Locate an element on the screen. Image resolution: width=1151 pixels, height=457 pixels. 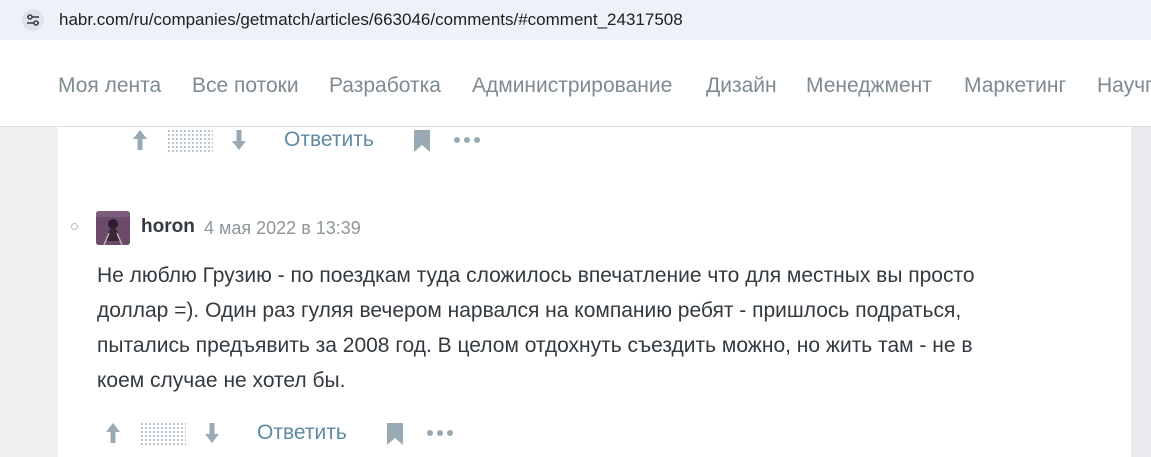
comment-timestamp: 4 мая 2022 в 13:39 is located at coordinates (282, 228).